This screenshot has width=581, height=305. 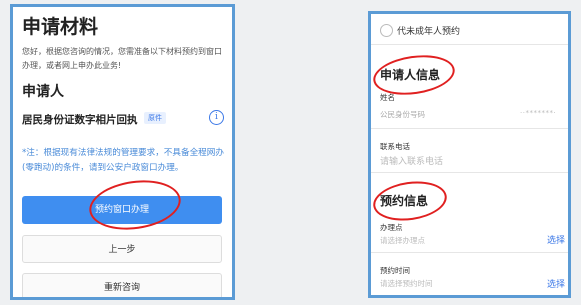 I want to click on phone-input: 请输入联系电话, so click(x=411, y=160).